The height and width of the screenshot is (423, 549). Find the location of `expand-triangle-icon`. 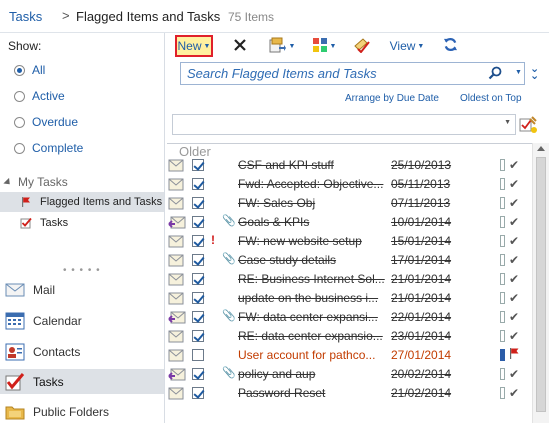

expand-triangle-icon is located at coordinates (8, 182).